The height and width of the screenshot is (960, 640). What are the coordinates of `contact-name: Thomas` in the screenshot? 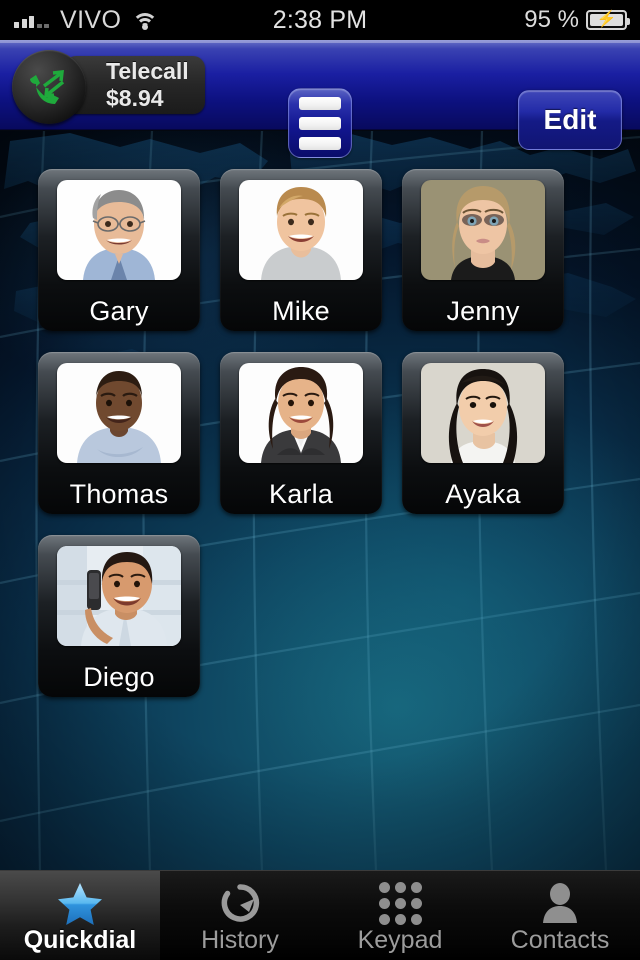 It's located at (119, 495).